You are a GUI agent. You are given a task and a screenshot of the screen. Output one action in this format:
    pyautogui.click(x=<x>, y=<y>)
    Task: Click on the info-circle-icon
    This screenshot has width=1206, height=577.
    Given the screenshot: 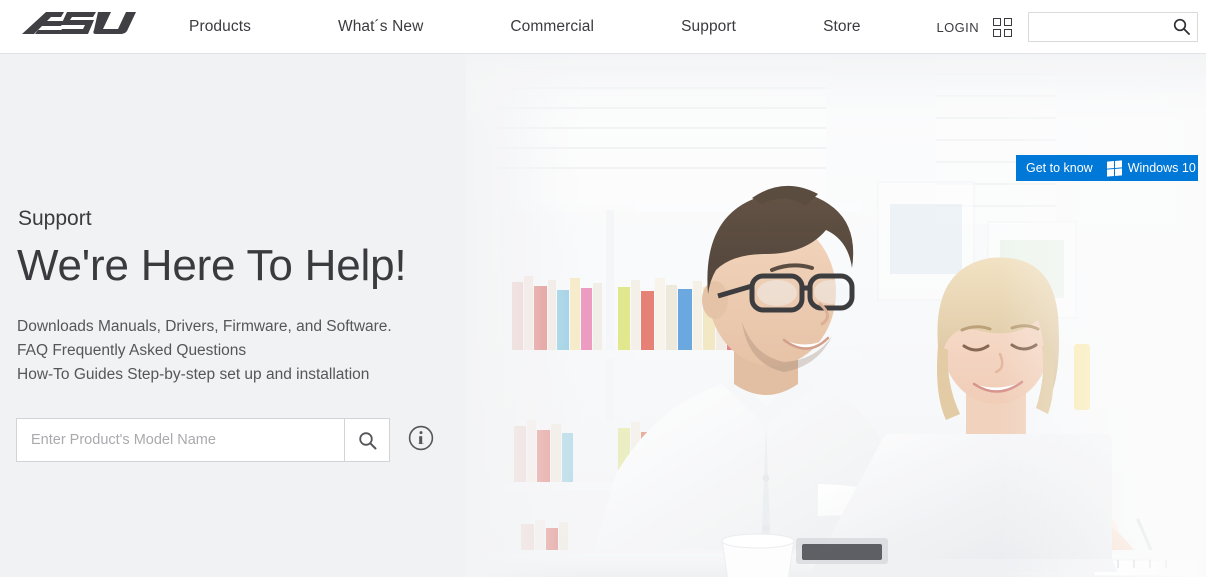 What is the action you would take?
    pyautogui.click(x=421, y=440)
    